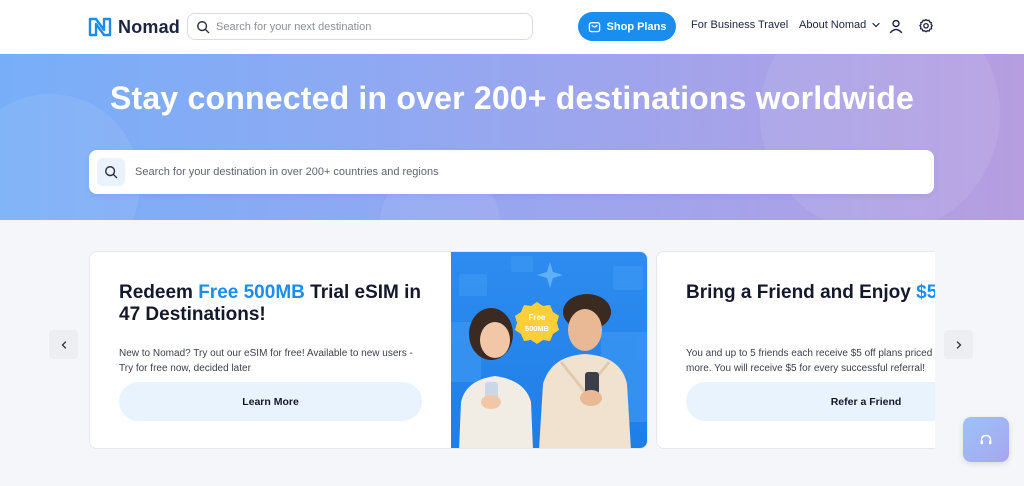 The width and height of the screenshot is (1024, 486). I want to click on badge-text: Free, so click(537, 317).